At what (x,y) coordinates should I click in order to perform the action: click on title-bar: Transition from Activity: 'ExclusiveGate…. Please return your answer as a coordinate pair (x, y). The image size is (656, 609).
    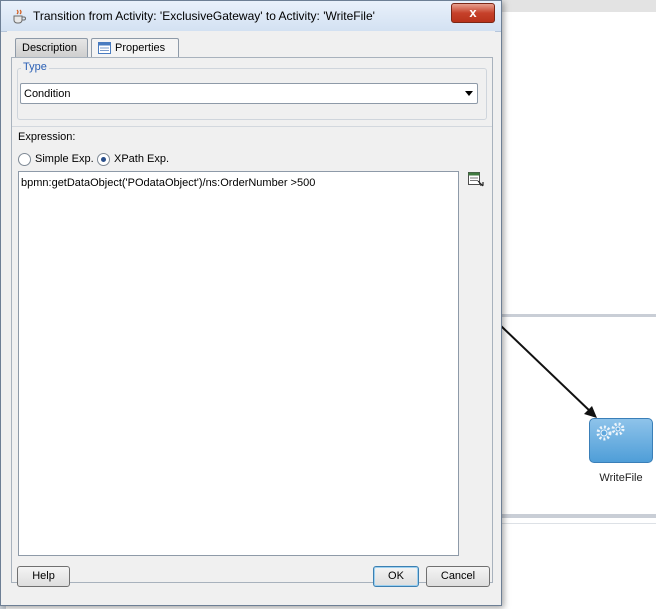
    Looking at the image, I should click on (251, 16).